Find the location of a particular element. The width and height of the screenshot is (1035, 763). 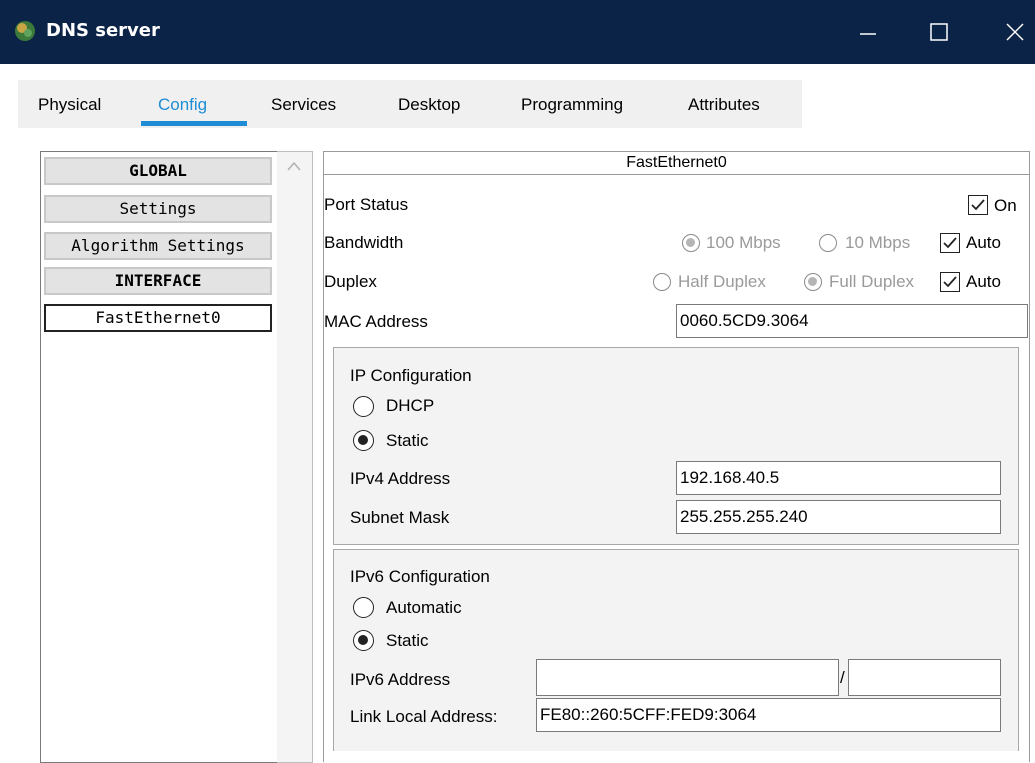

ipv4-address-field is located at coordinates (838, 478).